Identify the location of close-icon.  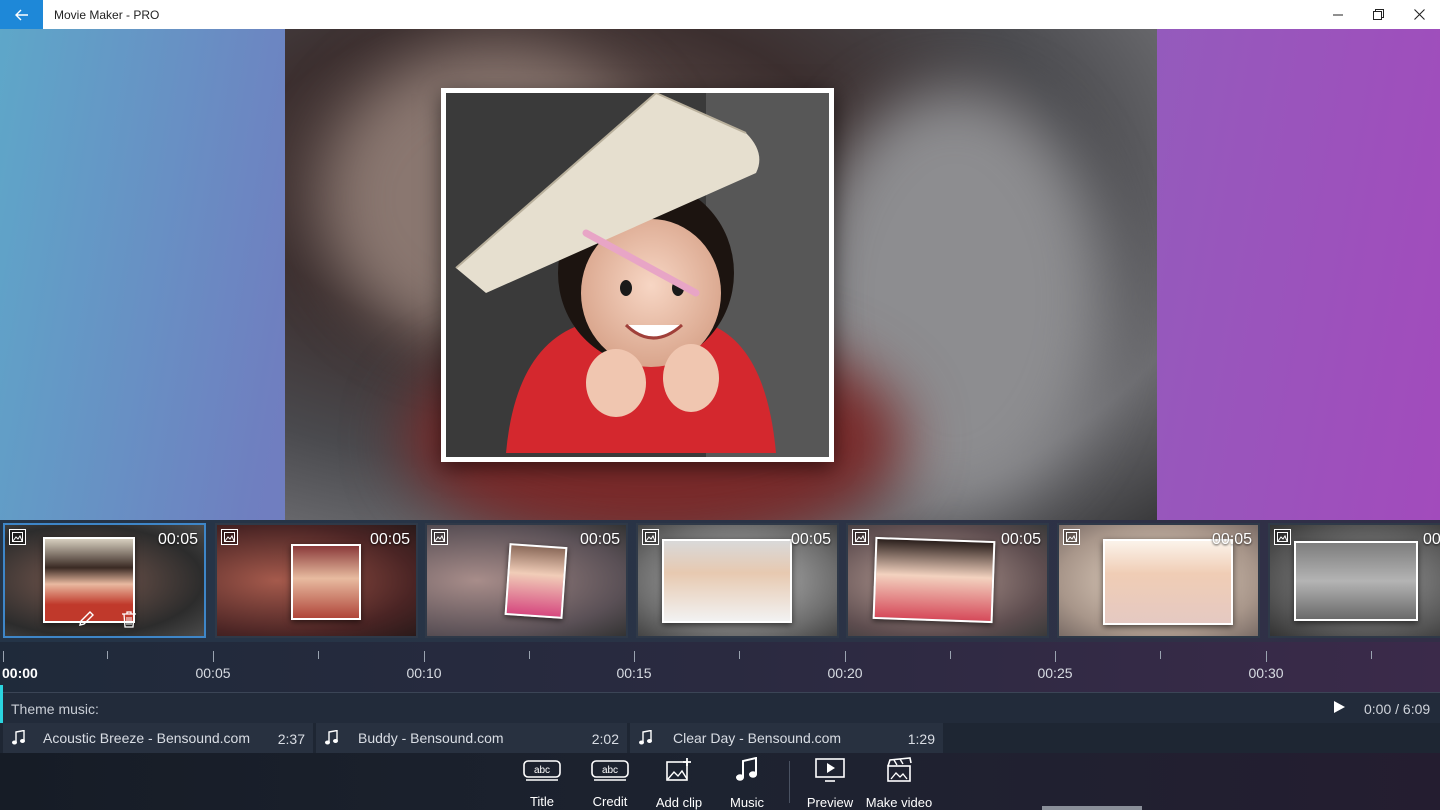
(1419, 14).